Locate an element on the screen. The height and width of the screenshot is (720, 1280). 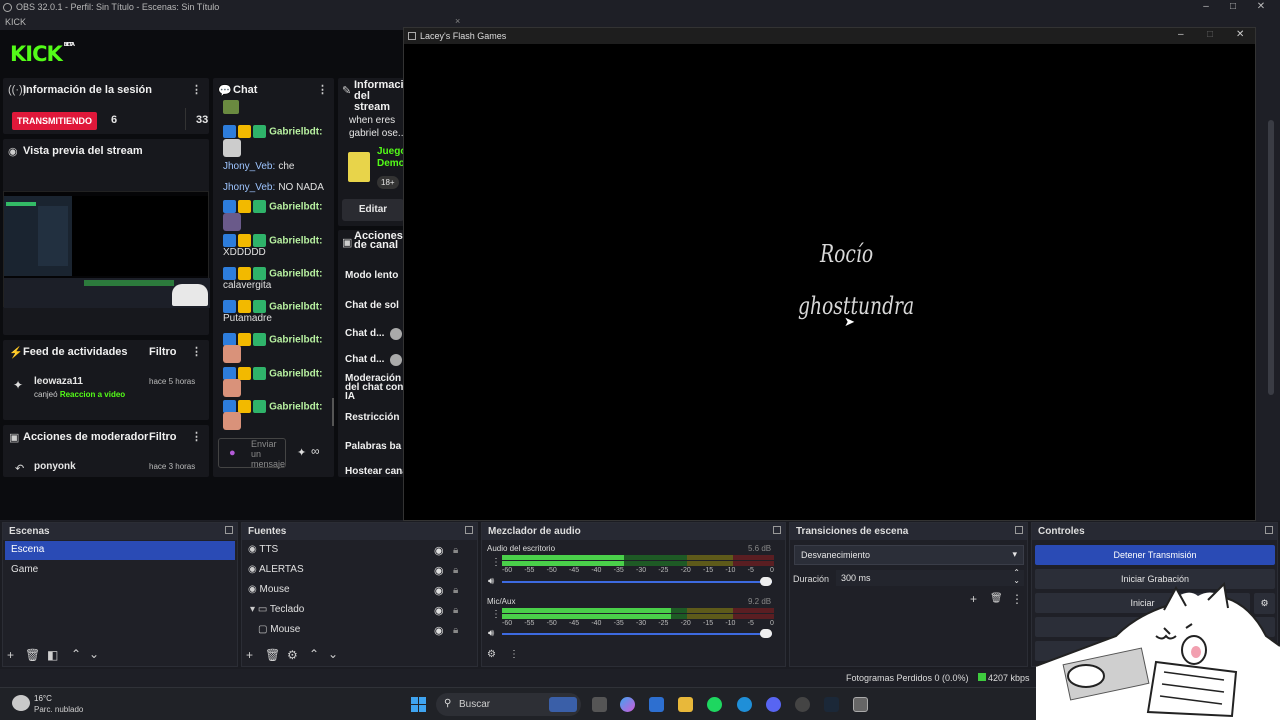
file-explorer-icon is located at coordinates (685, 704).